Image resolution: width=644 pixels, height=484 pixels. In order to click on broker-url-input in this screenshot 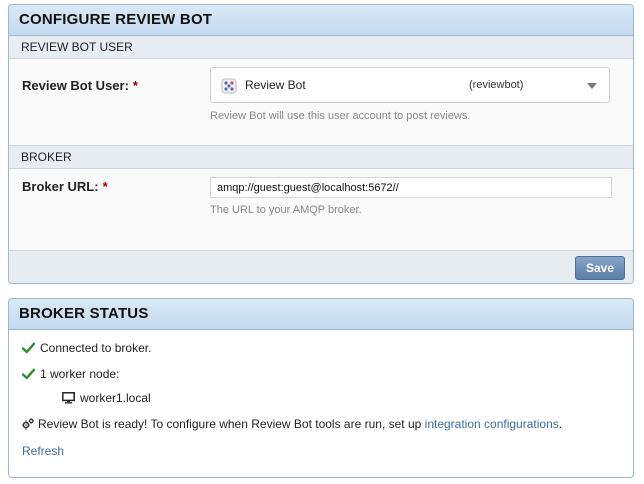, I will do `click(411, 187)`.